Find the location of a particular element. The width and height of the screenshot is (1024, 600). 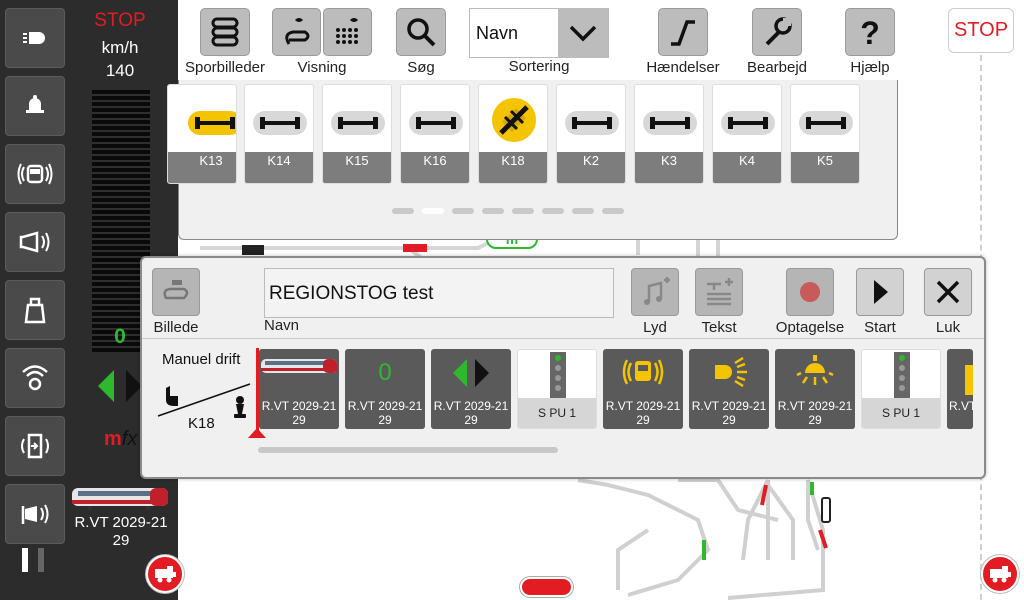

sequence-step-label: S PU 1 is located at coordinates (557, 413).